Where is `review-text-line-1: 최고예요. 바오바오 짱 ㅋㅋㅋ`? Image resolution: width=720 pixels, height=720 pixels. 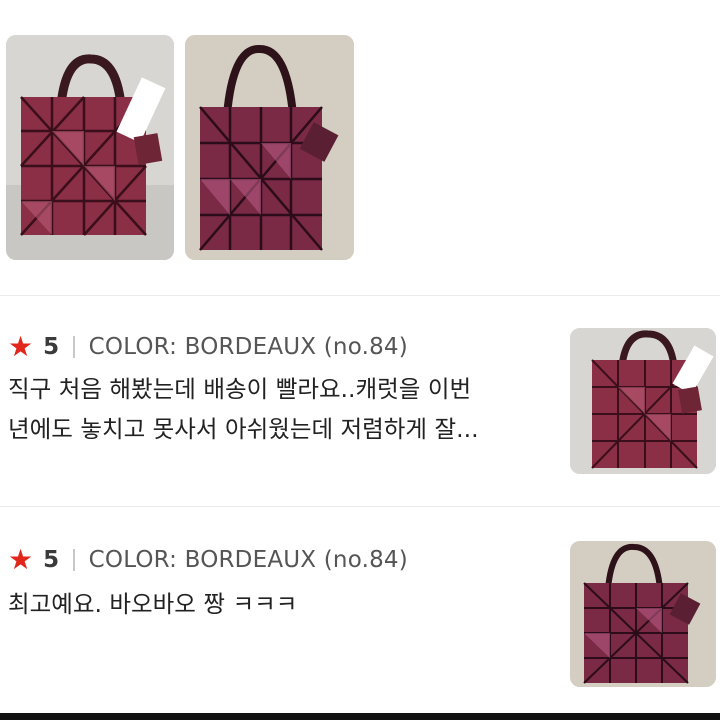 review-text-line-1: 최고예요. 바오바오 짱 ㅋㅋㅋ is located at coordinates (153, 604).